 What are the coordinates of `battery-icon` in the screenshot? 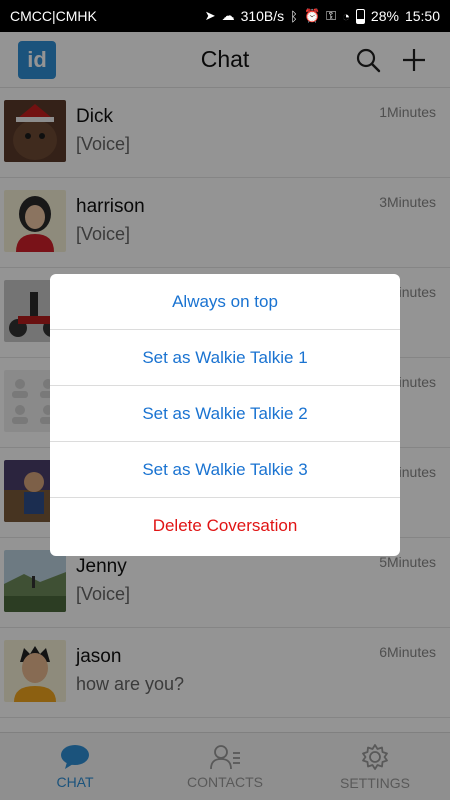 It's located at (360, 16).